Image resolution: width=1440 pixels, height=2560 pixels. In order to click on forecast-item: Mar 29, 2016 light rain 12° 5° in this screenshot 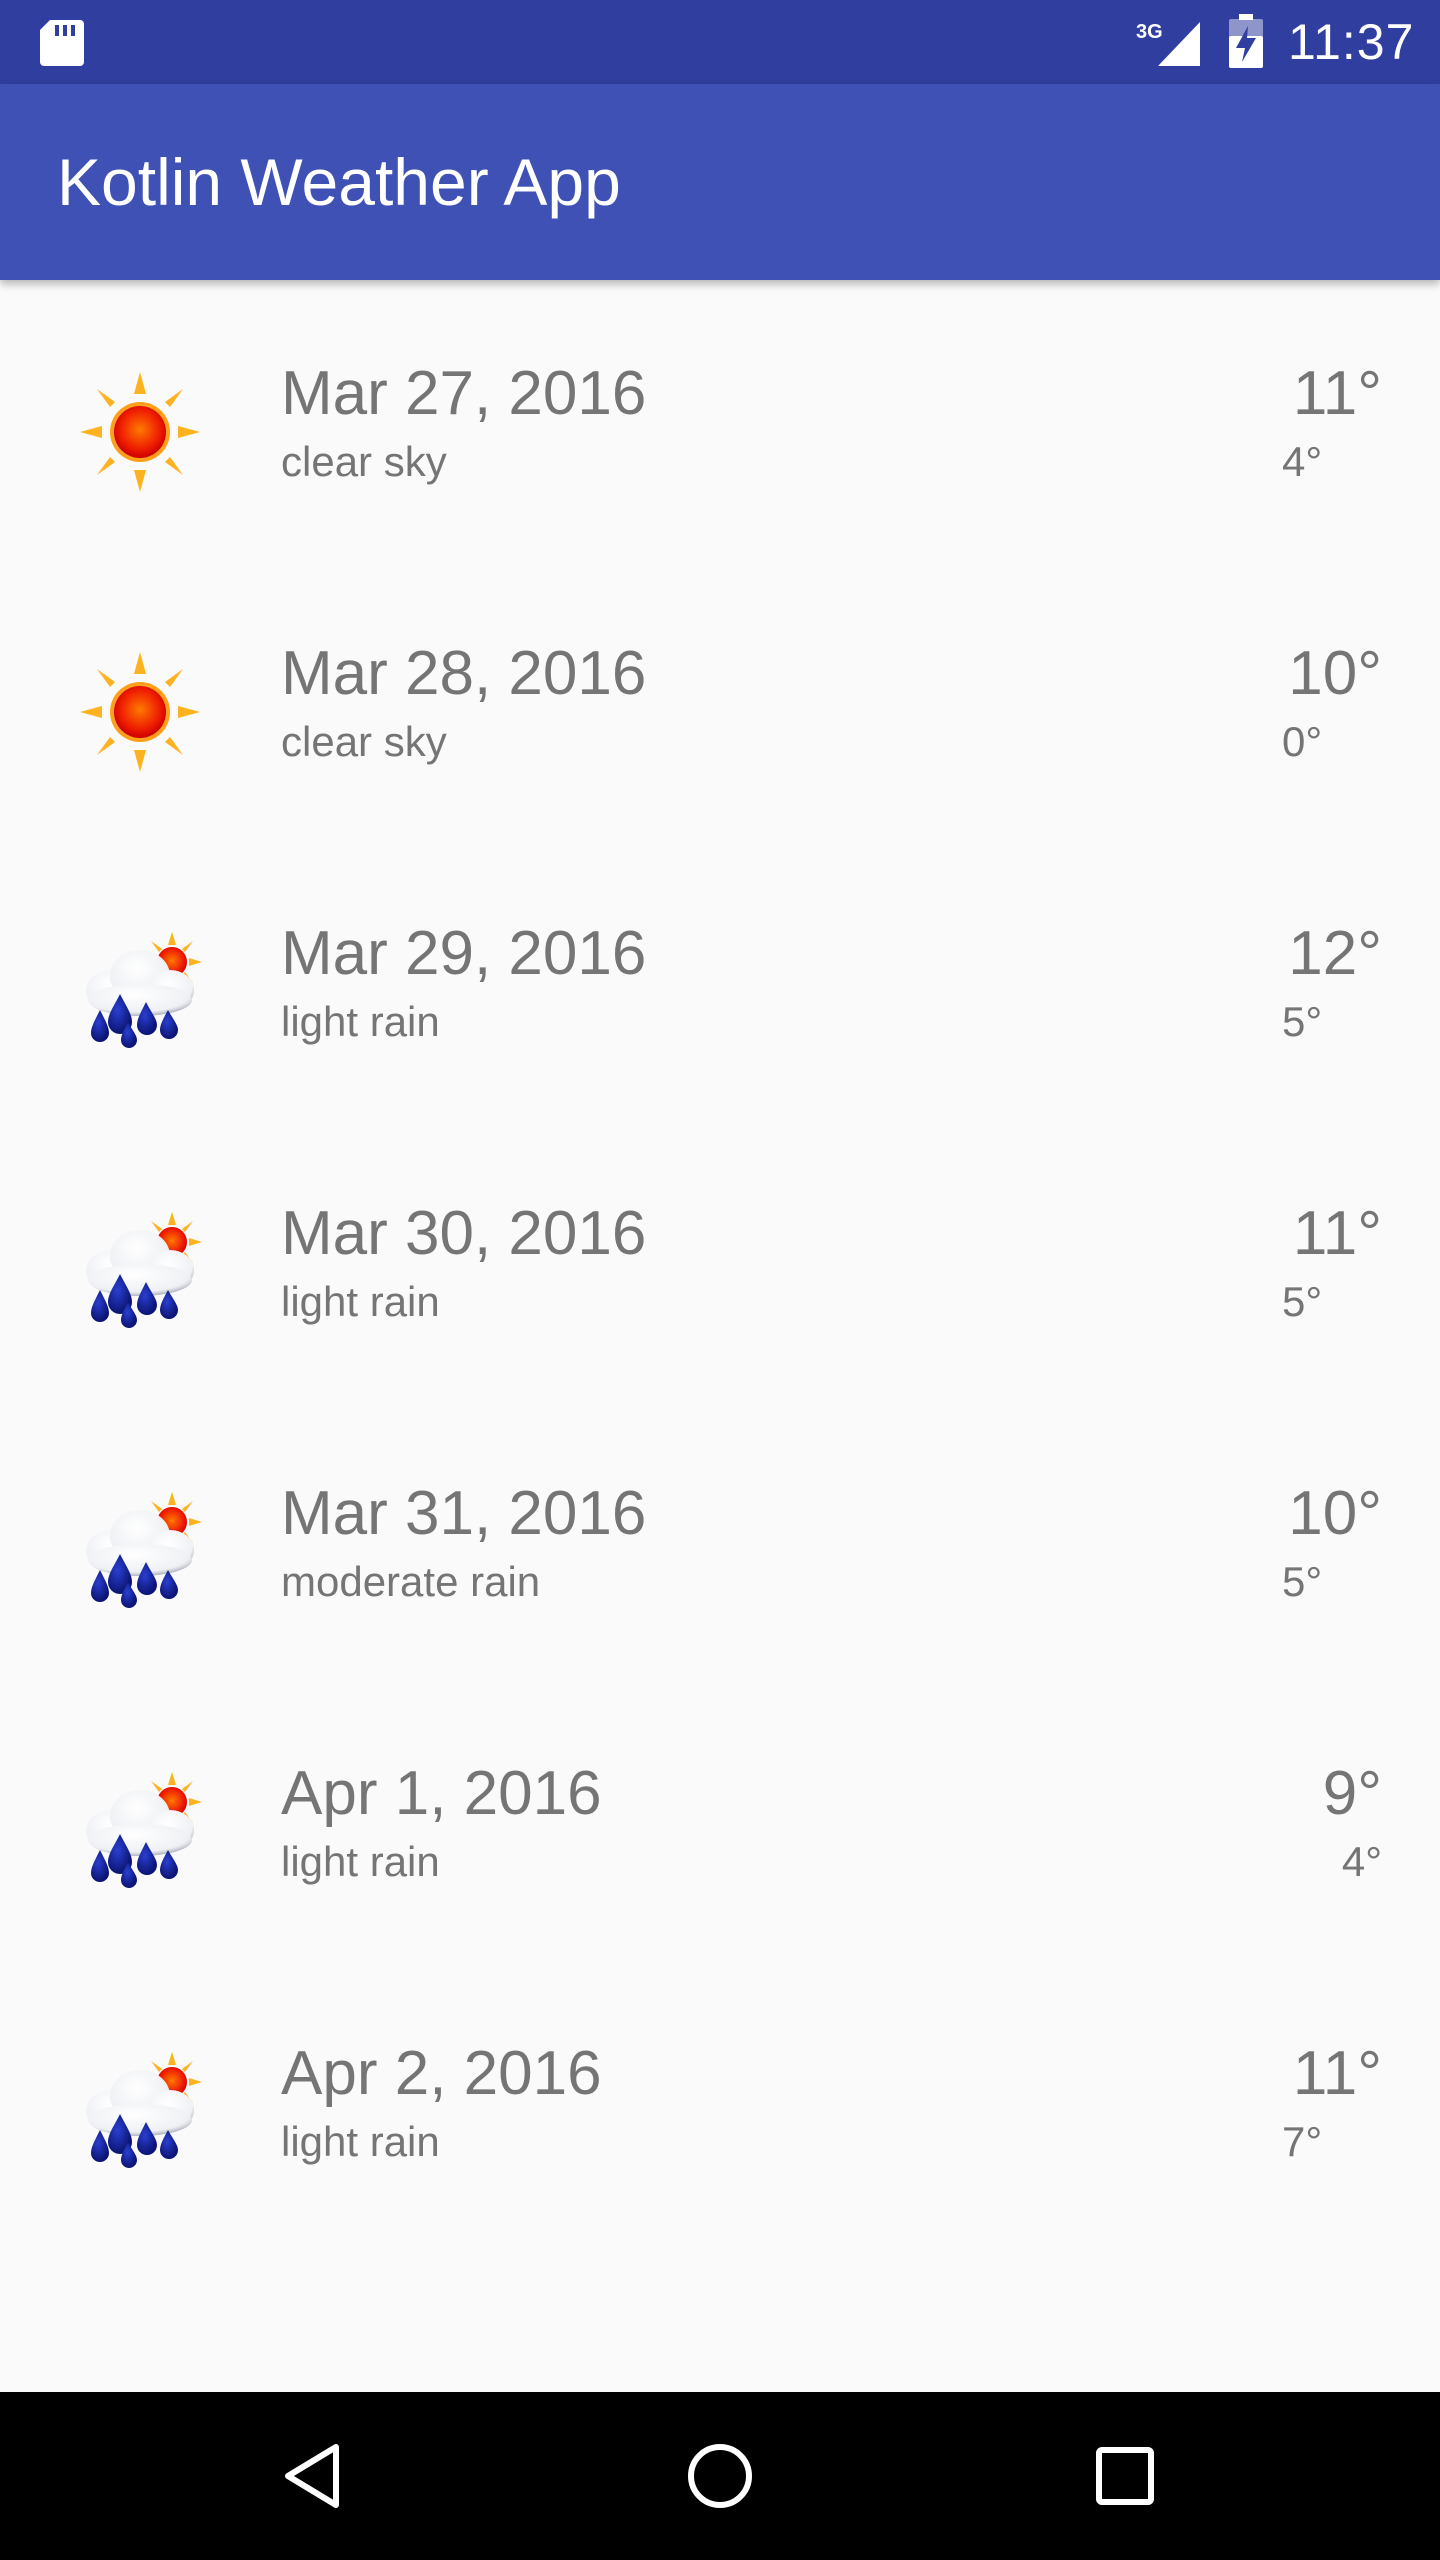, I will do `click(720, 980)`.